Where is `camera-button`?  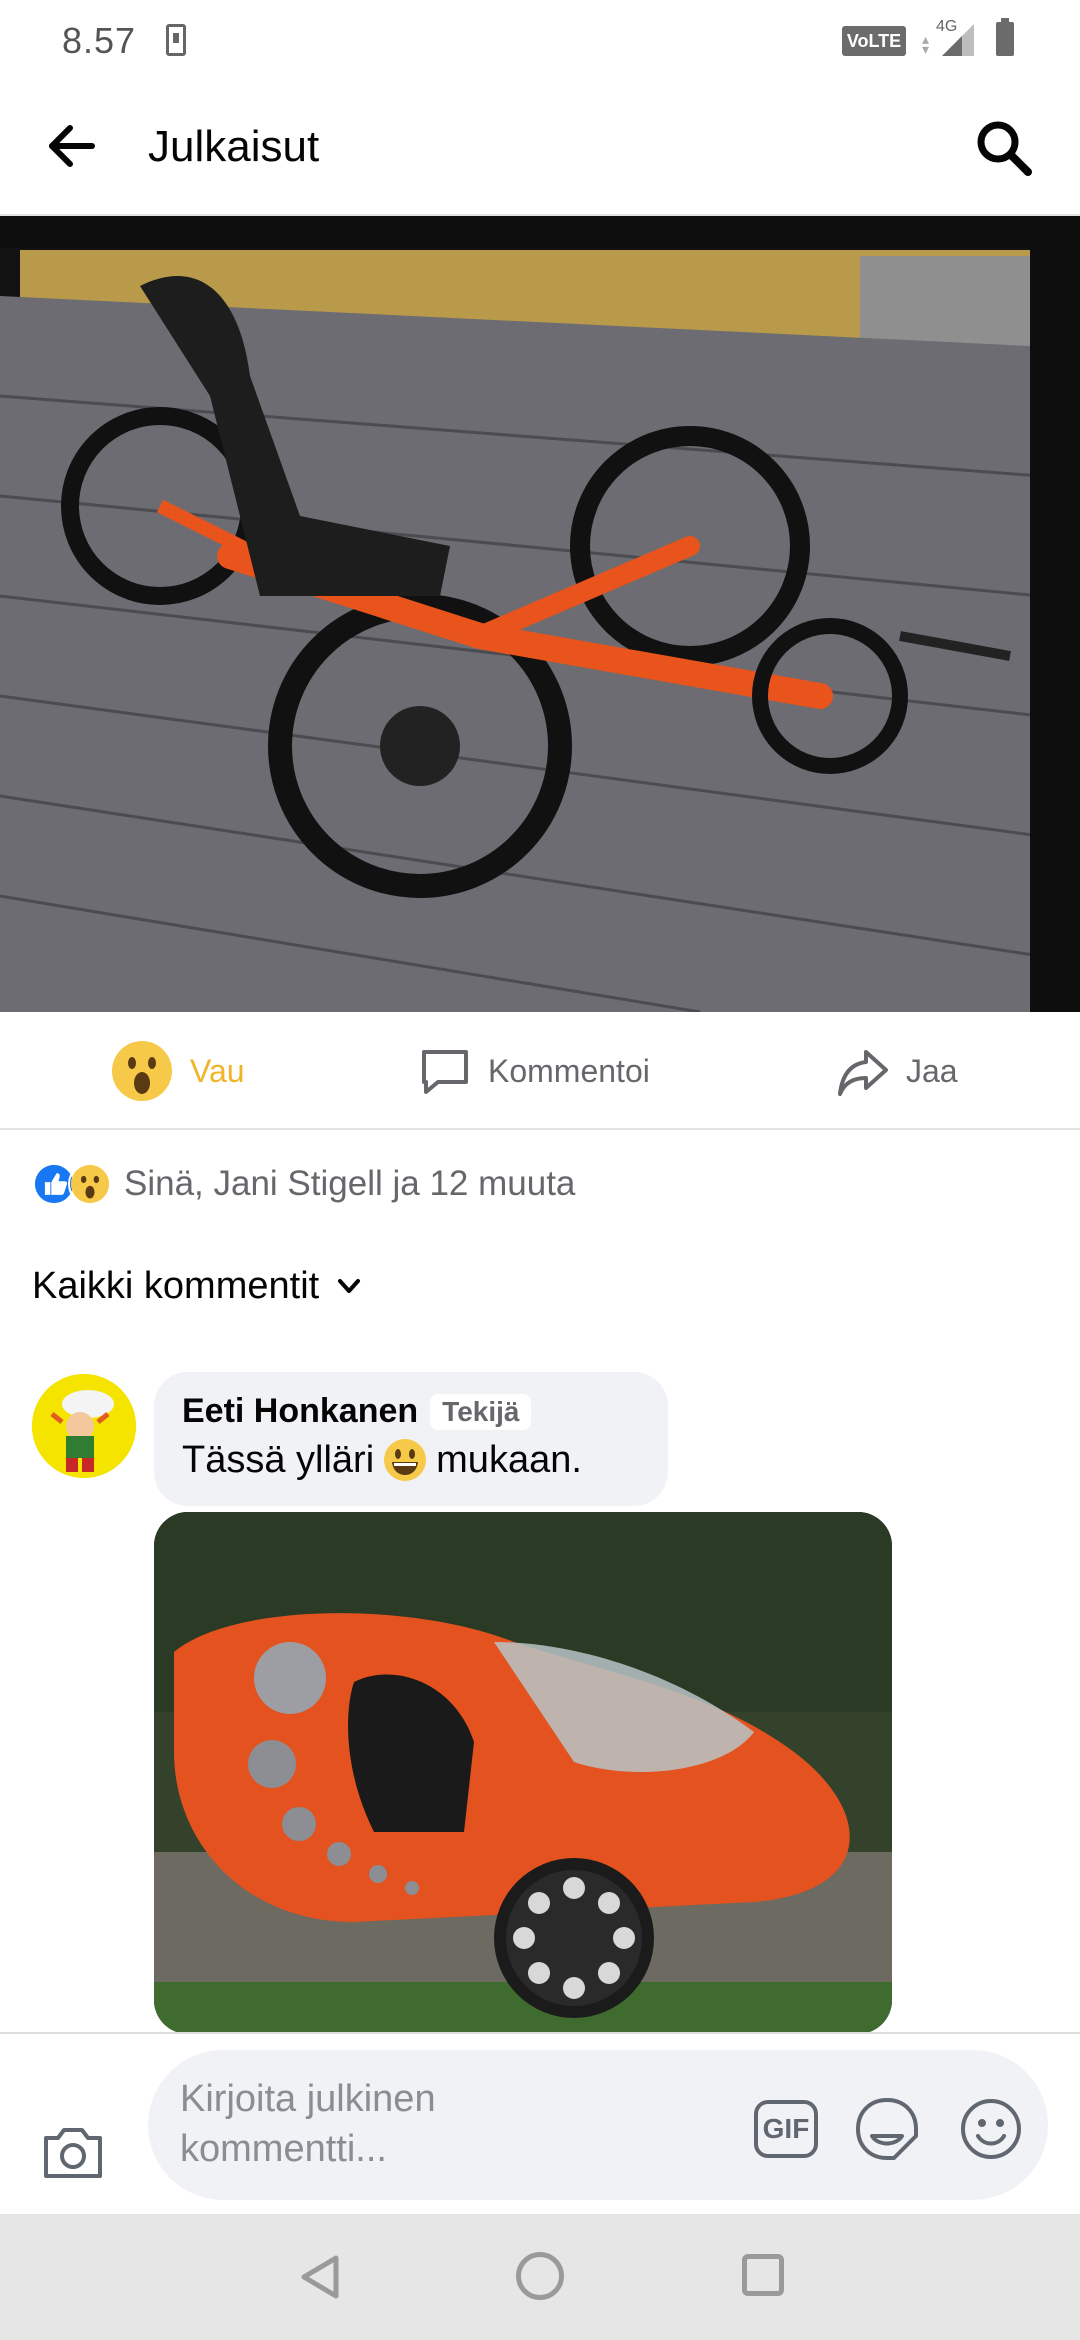 camera-button is located at coordinates (73, 2152).